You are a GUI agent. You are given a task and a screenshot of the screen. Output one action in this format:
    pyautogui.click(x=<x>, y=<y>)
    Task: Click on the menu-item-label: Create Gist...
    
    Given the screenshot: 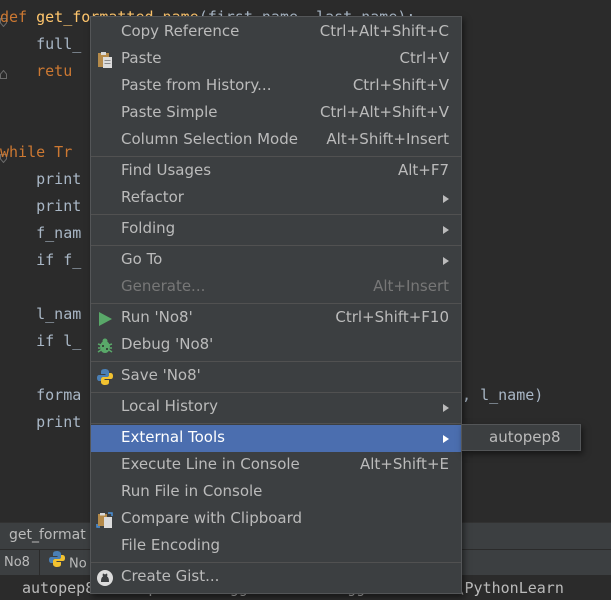 What is the action you would take?
    pyautogui.click(x=170, y=576)
    